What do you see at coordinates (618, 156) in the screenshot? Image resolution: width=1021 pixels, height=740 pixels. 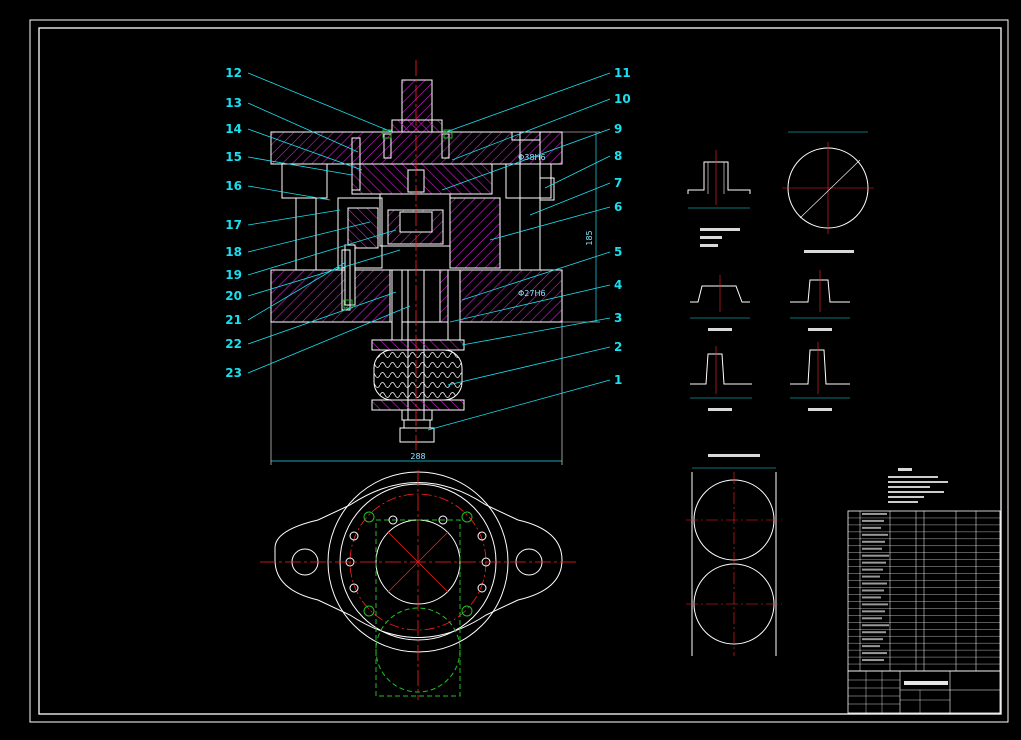 I see `part-number-8: 8` at bounding box center [618, 156].